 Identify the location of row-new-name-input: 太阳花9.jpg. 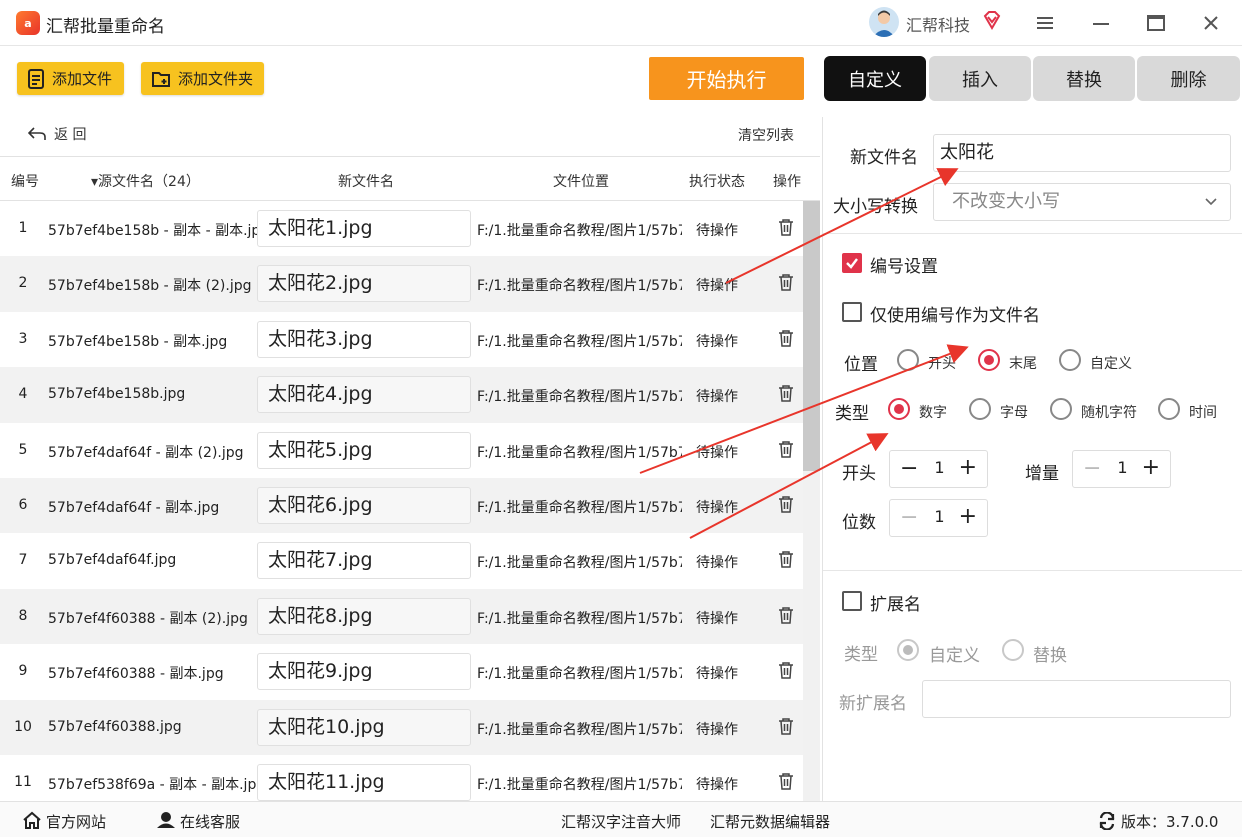
(364, 672).